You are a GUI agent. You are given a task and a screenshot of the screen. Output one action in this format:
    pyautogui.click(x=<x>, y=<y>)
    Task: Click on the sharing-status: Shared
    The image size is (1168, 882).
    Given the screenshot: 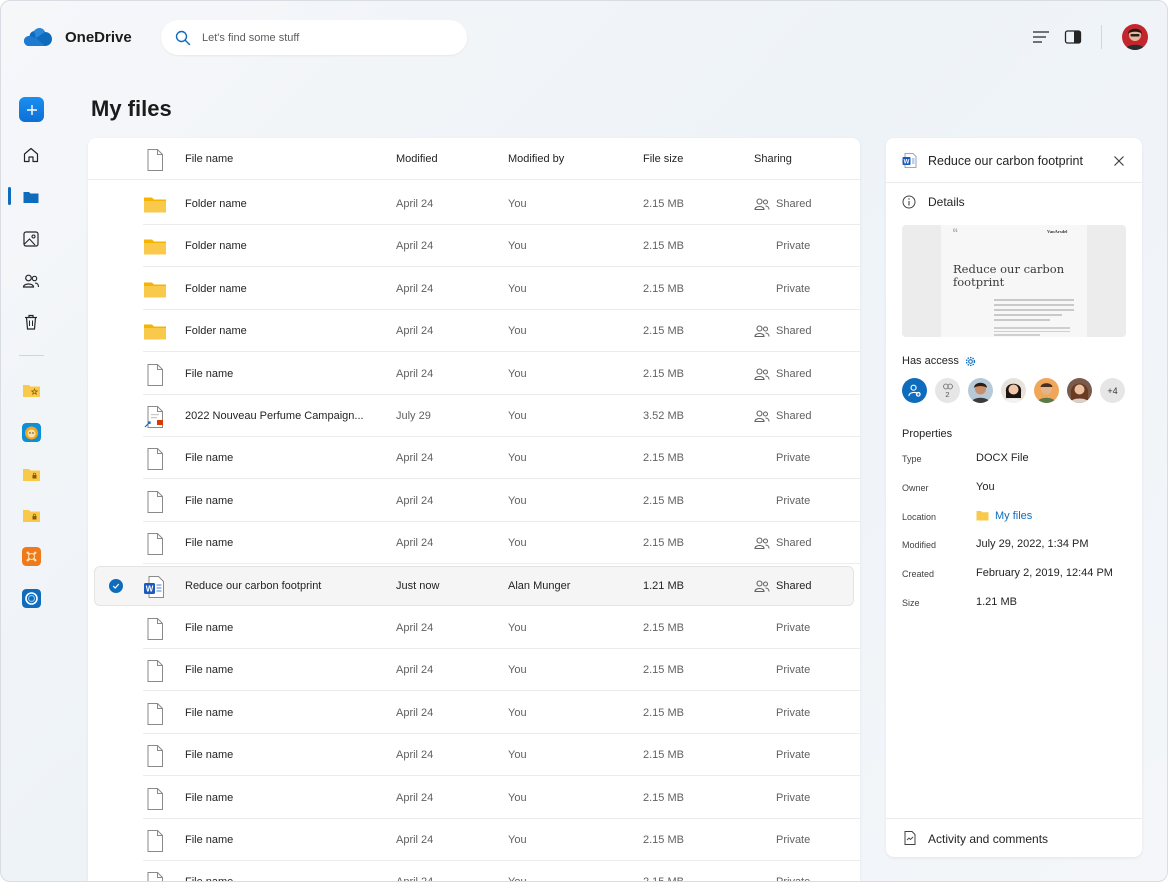 What is the action you would take?
    pyautogui.click(x=794, y=204)
    